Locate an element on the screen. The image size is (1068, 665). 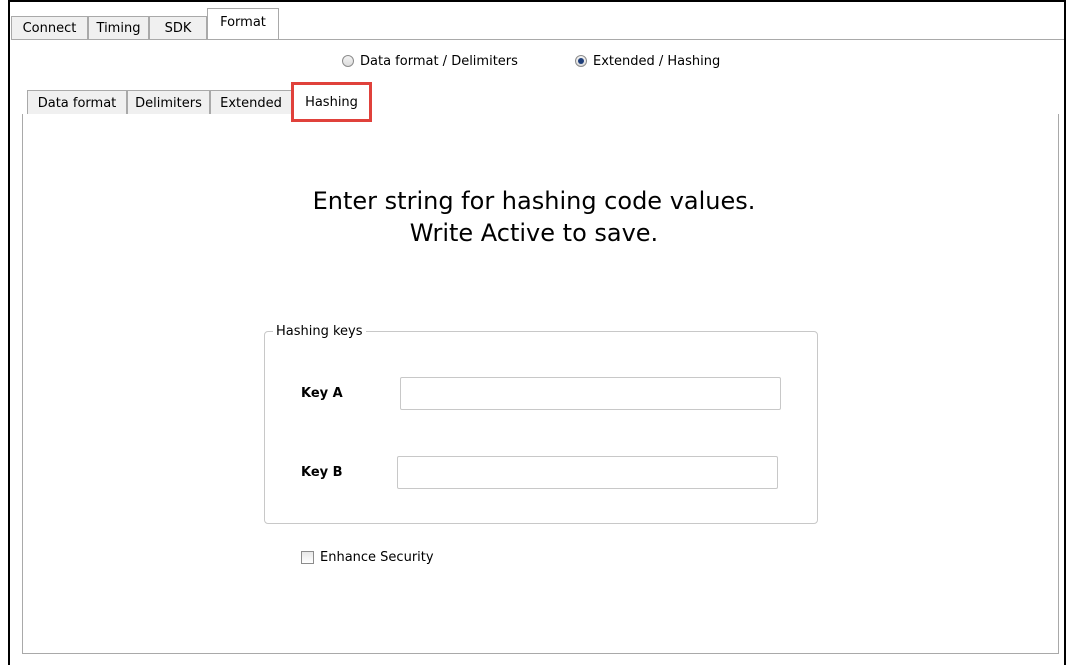
radio-circle-checked is located at coordinates (581, 61).